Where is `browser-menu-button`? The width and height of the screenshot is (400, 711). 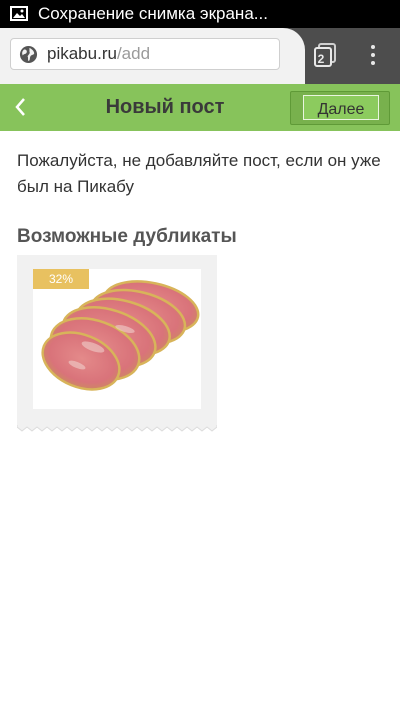
browser-menu-button is located at coordinates (373, 56).